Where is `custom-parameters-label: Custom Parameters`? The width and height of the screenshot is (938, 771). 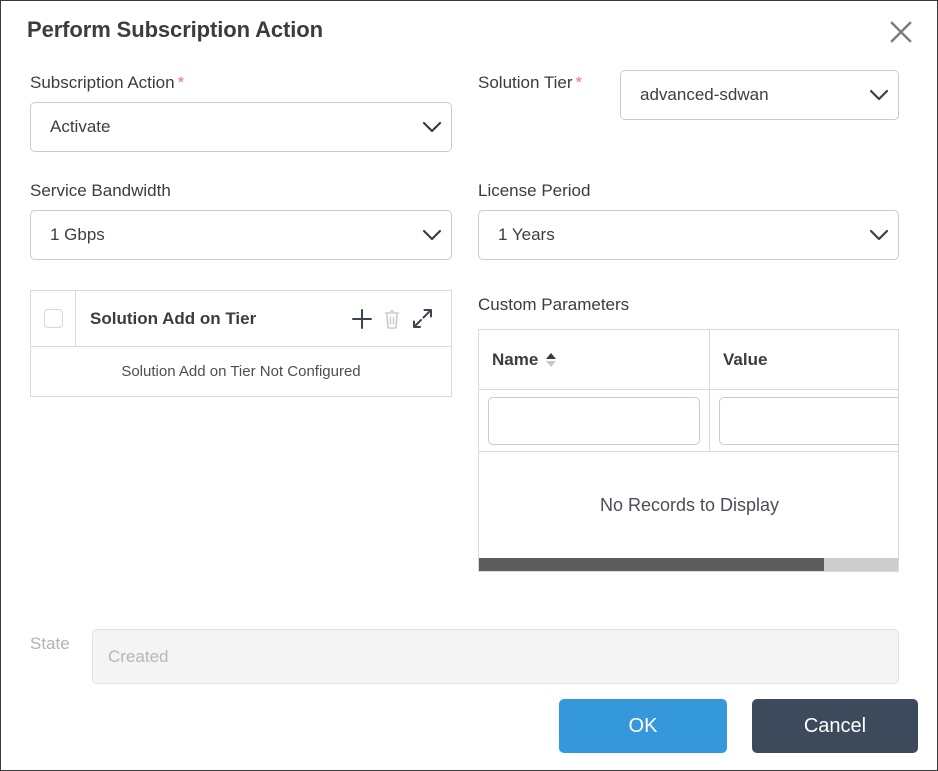 custom-parameters-label: Custom Parameters is located at coordinates (554, 304).